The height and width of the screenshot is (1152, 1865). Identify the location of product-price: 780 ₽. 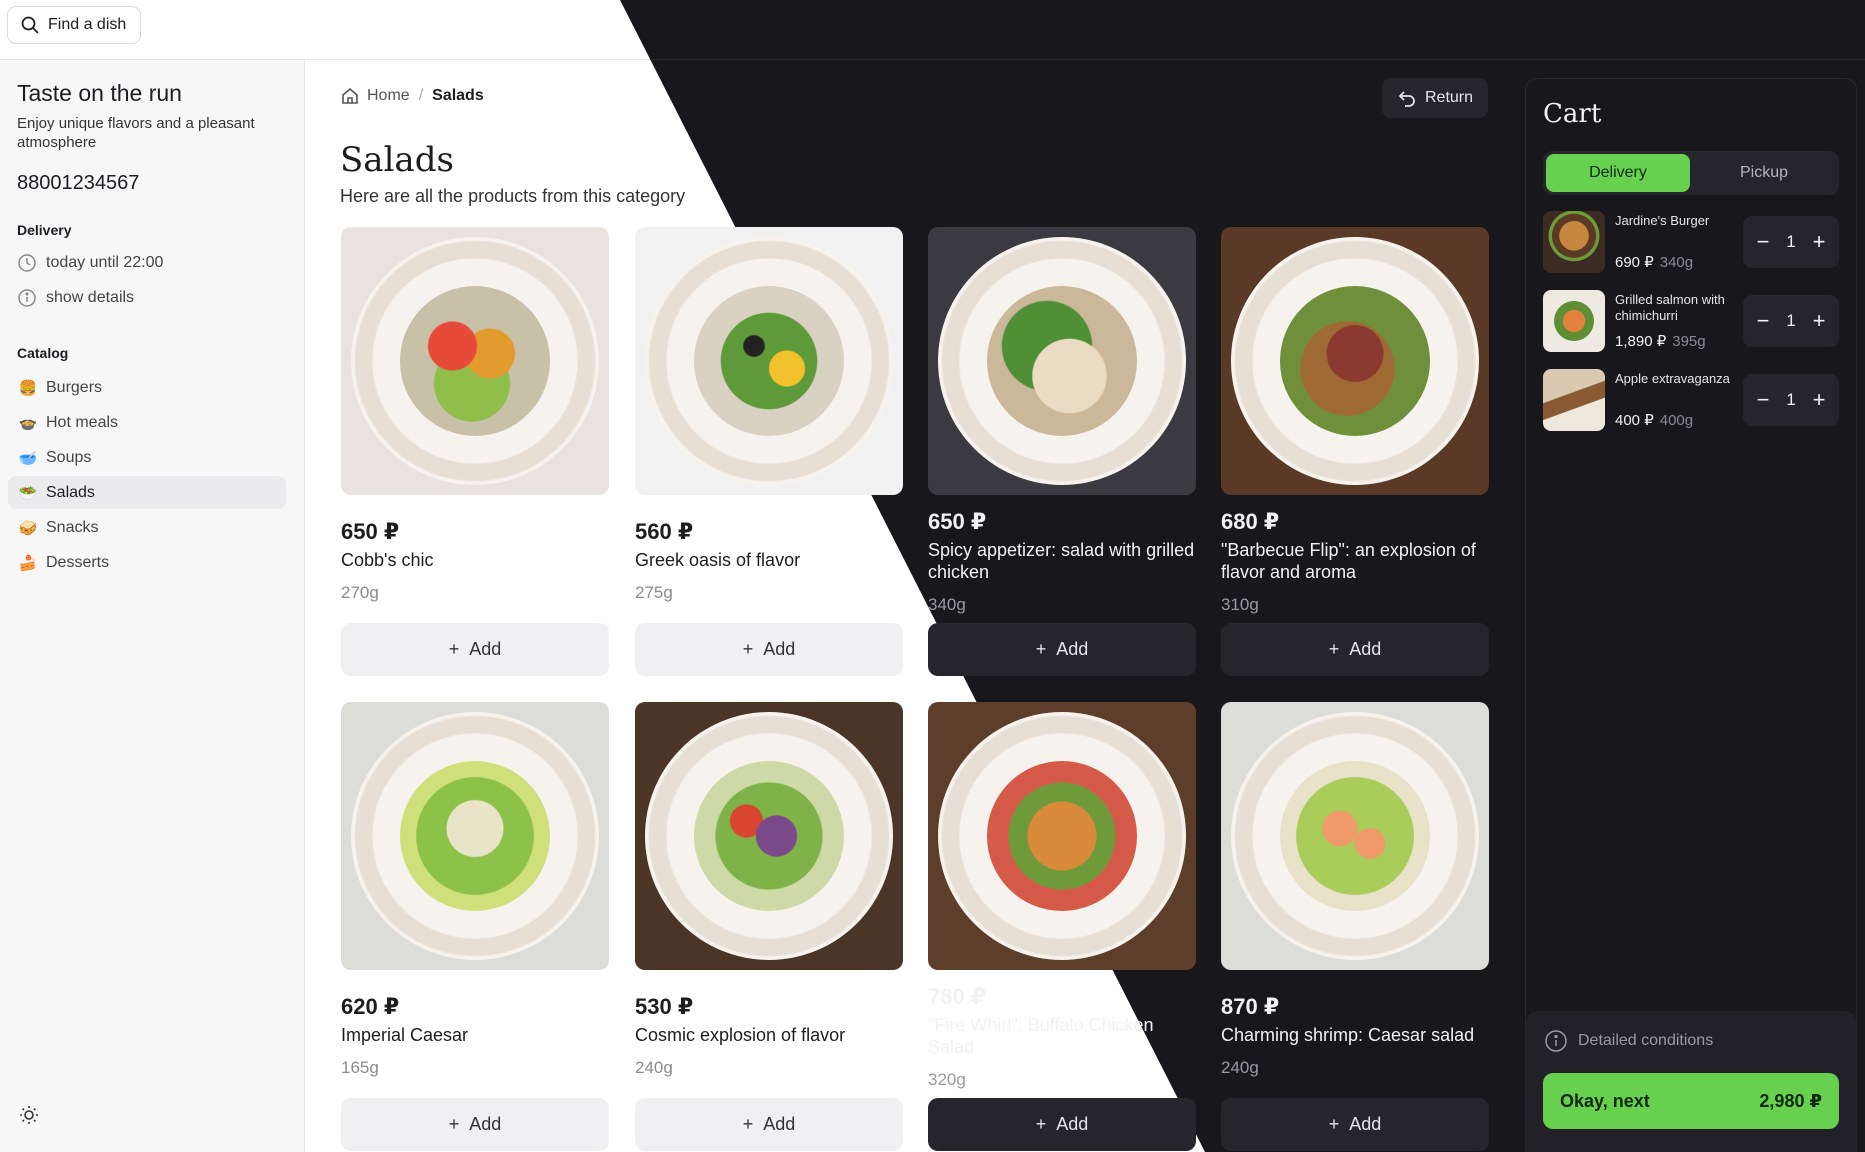
(957, 996).